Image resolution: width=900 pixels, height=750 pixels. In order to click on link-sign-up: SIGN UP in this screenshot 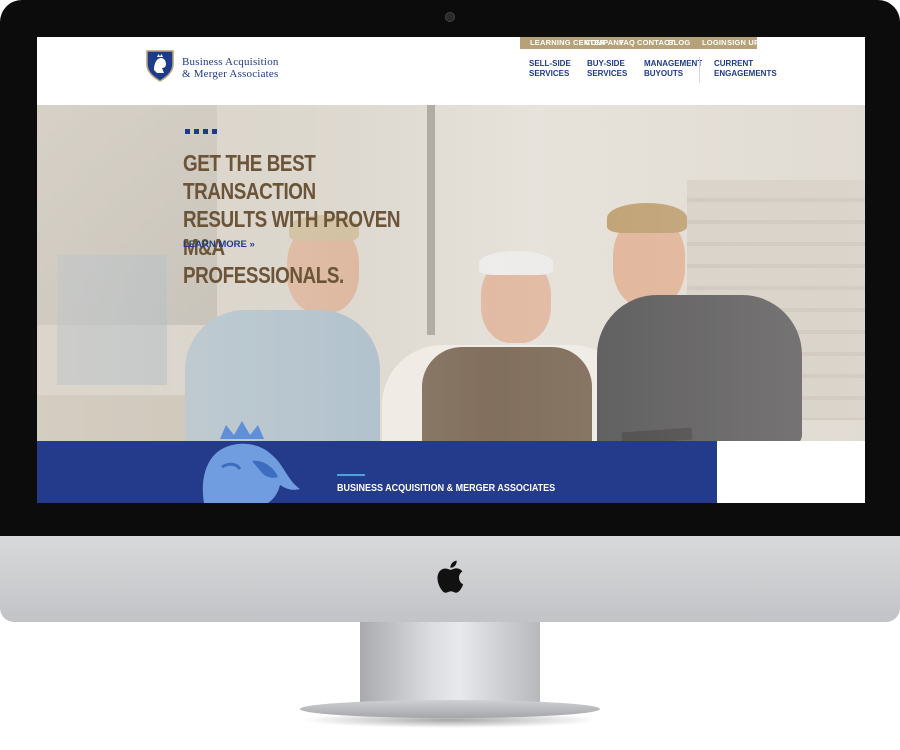, I will do `click(743, 42)`.